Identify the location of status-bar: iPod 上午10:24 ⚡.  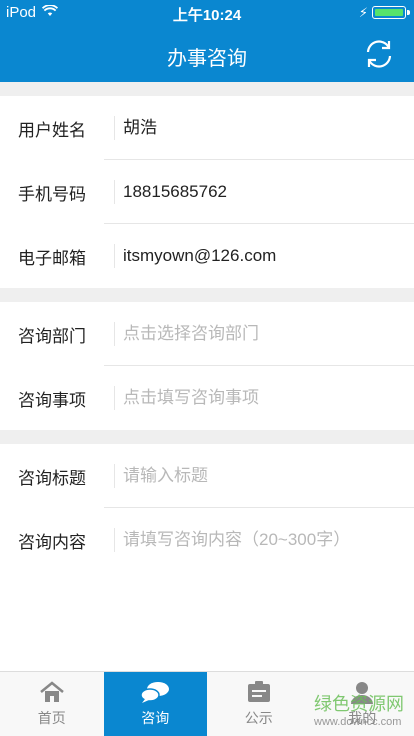
(207, 13).